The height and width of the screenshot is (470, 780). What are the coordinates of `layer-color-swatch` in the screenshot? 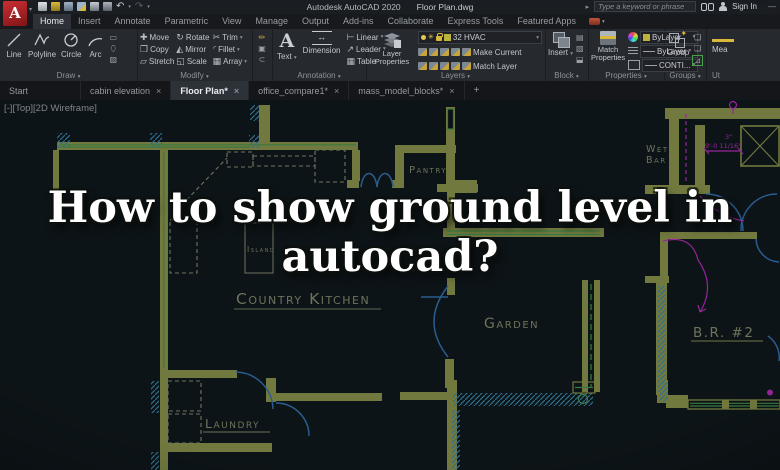 It's located at (447, 37).